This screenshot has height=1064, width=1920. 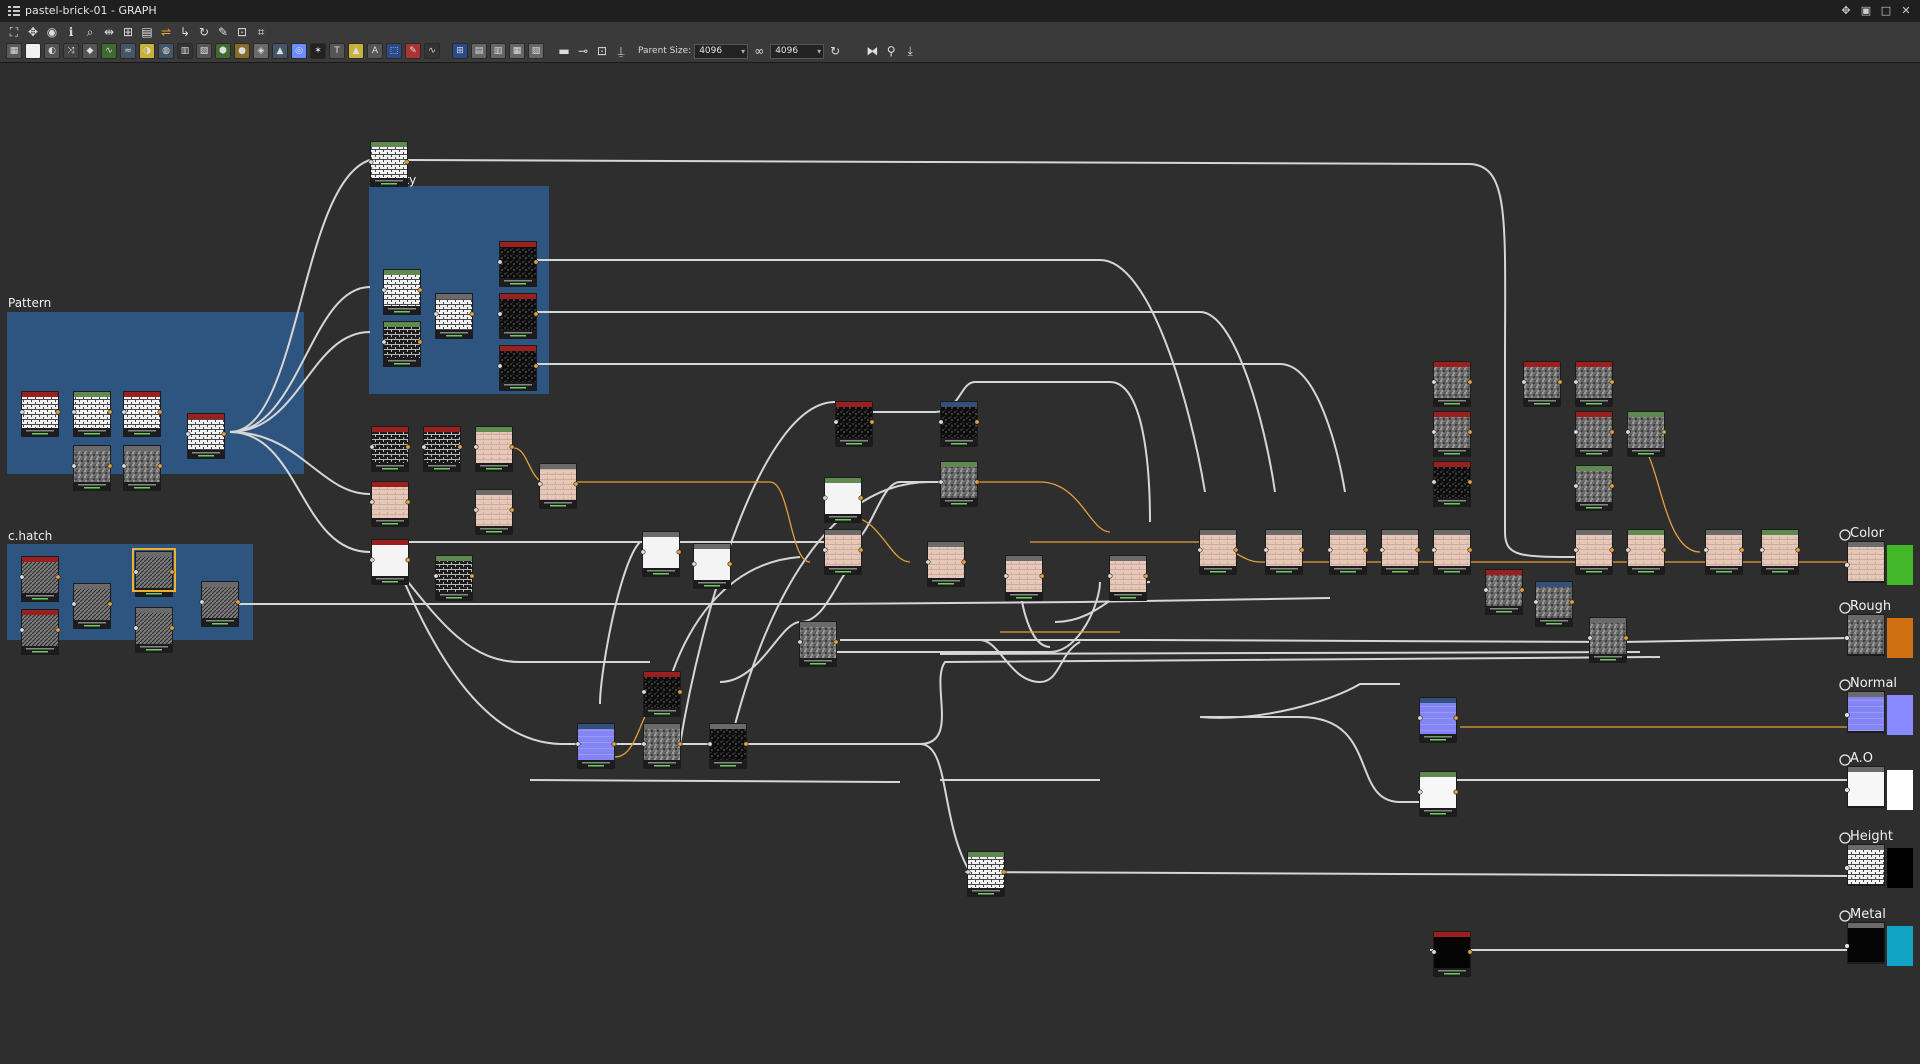 What do you see at coordinates (1886, 11) in the screenshot?
I see `maximize-icon: □` at bounding box center [1886, 11].